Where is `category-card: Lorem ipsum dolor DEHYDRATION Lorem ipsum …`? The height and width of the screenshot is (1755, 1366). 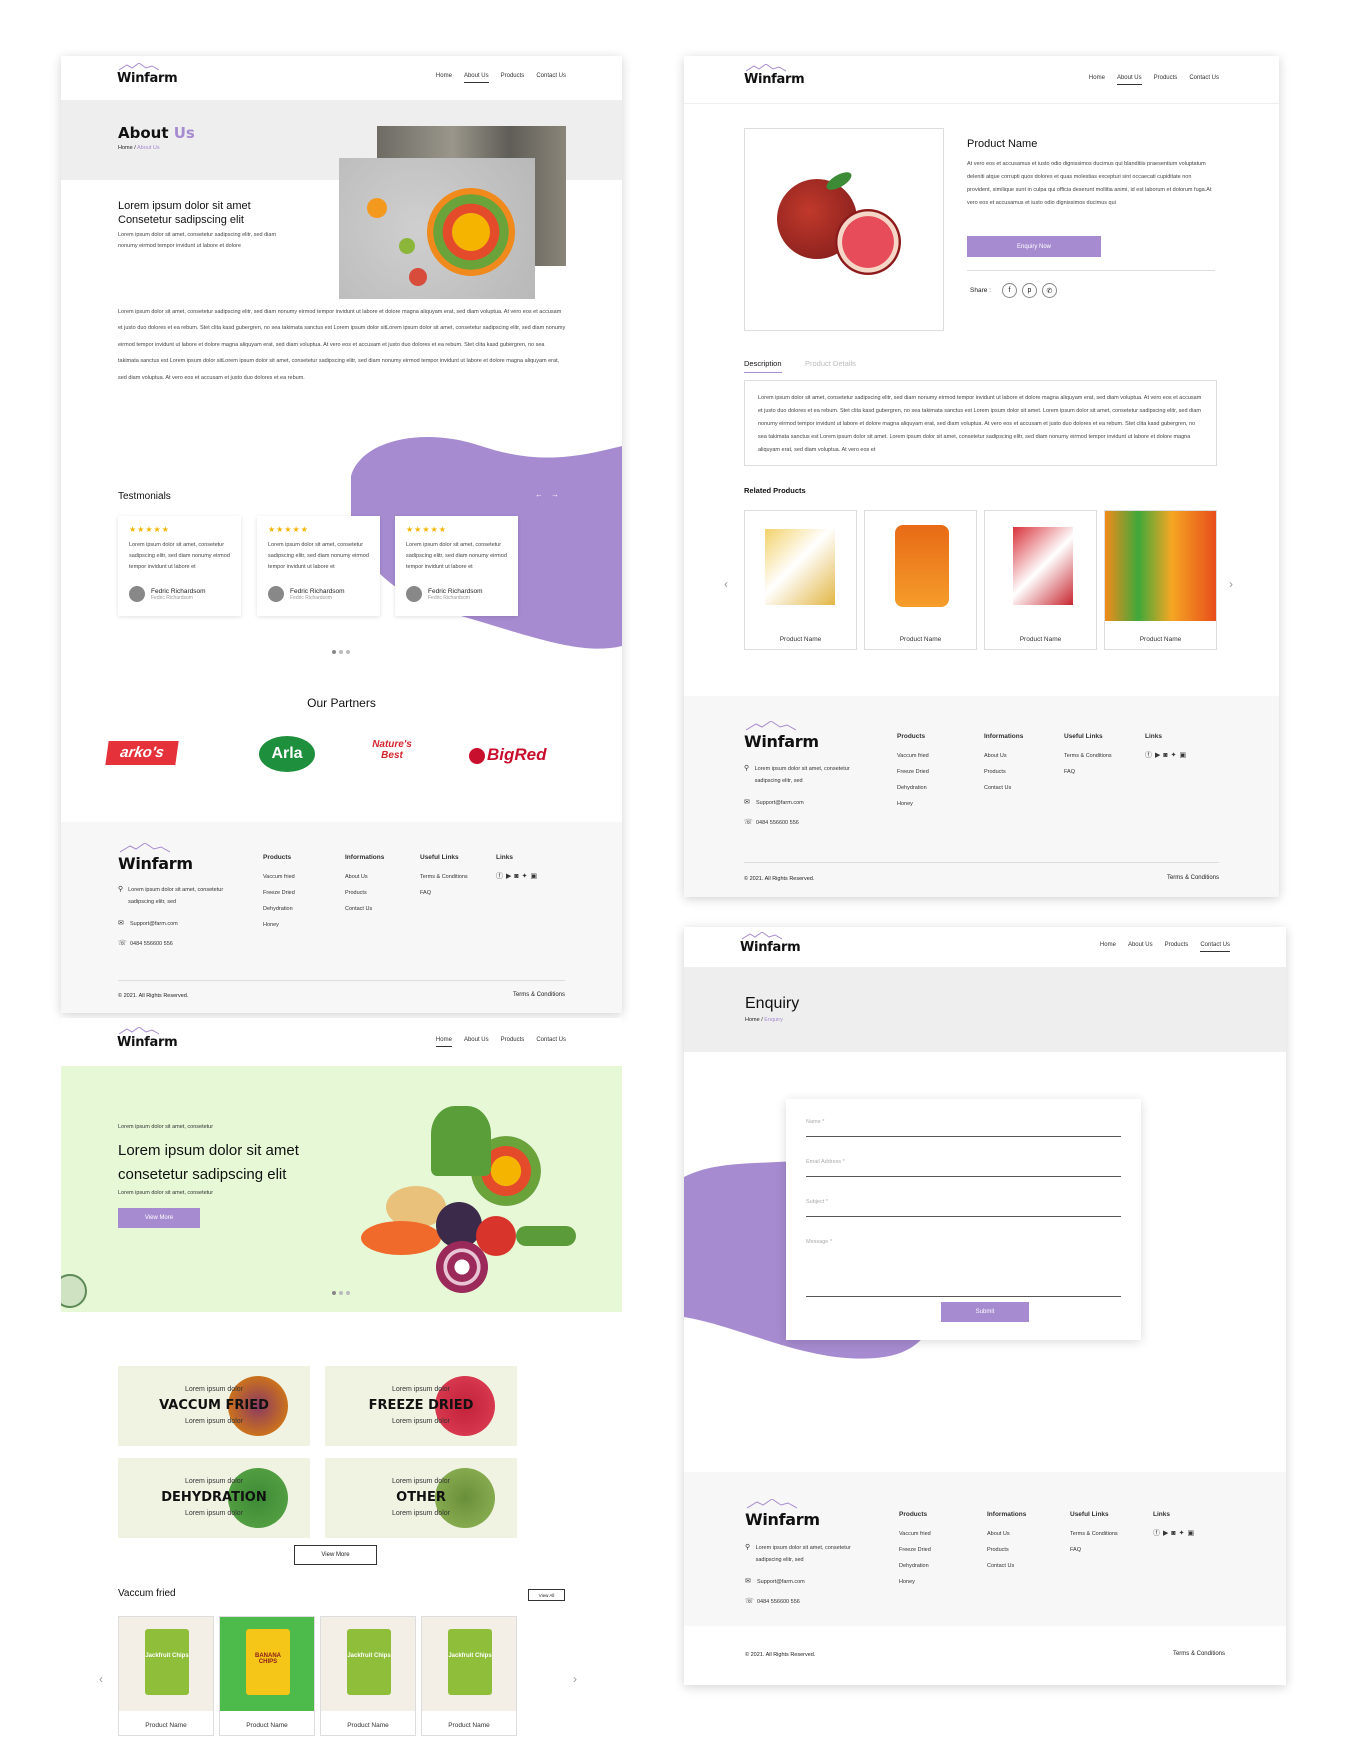
category-card: Lorem ipsum dolor DEHYDRATION Lorem ipsum … is located at coordinates (214, 1498).